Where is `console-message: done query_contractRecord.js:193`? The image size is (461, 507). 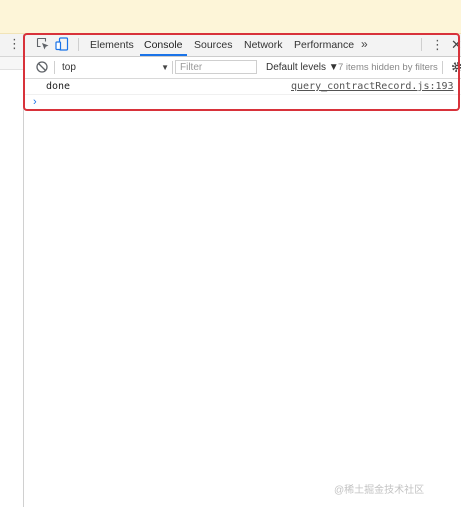 console-message: done query_contractRecord.js:193 is located at coordinates (242, 87).